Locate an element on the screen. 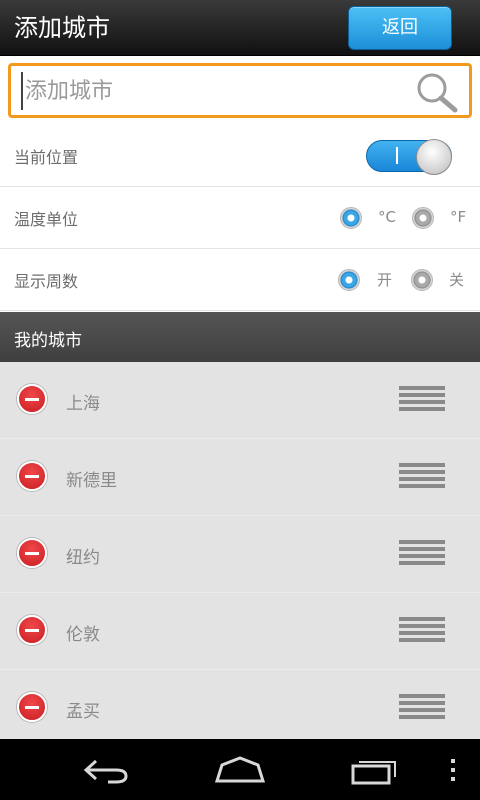 Image resolution: width=480 pixels, height=800 pixels. celsius-radio is located at coordinates (351, 218).